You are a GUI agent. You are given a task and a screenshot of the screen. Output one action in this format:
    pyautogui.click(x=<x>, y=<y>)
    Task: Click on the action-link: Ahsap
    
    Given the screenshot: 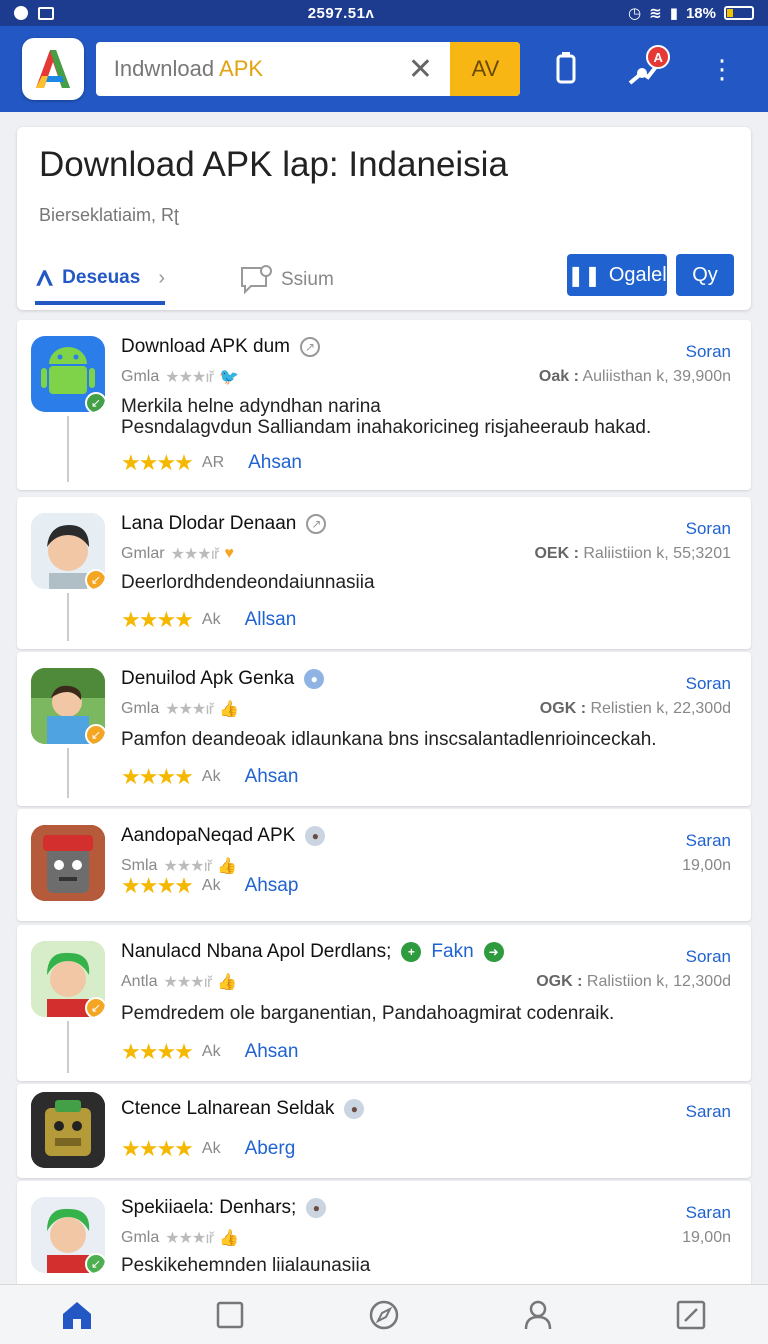 What is the action you would take?
    pyautogui.click(x=272, y=886)
    